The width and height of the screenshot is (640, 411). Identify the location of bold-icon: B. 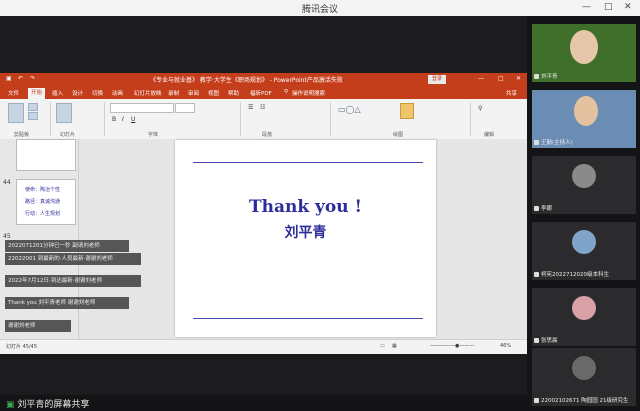
(114, 119).